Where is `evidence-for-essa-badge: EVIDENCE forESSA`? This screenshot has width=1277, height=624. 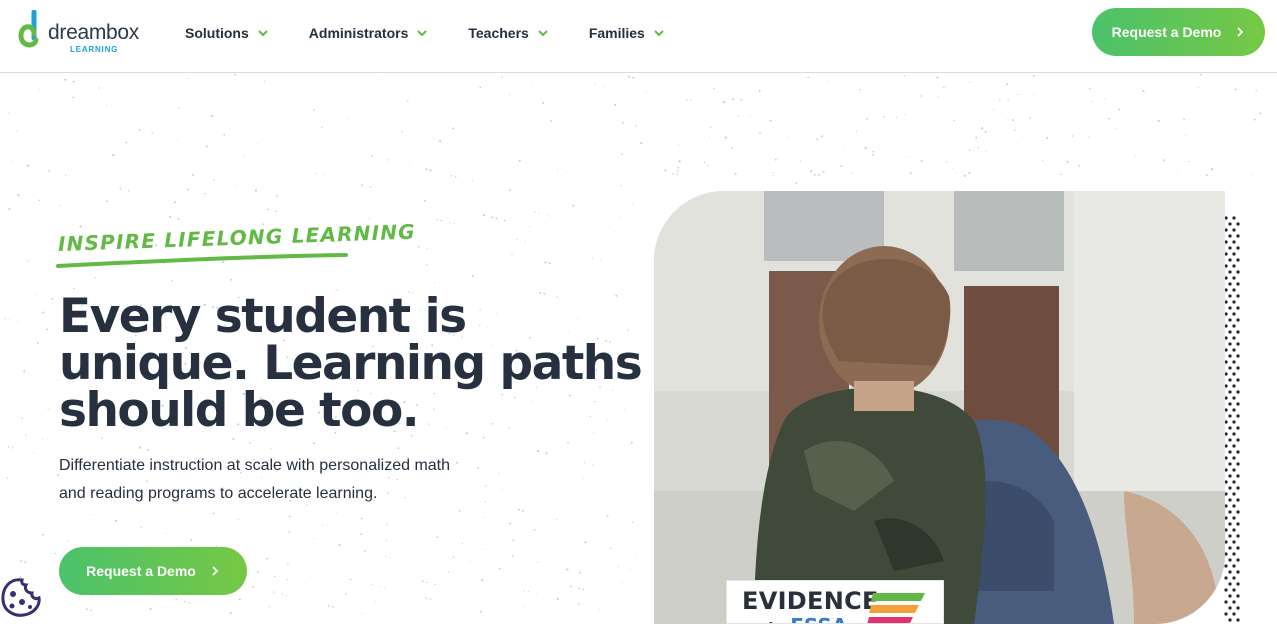
evidence-for-essa-badge: EVIDENCE forESSA is located at coordinates (835, 602).